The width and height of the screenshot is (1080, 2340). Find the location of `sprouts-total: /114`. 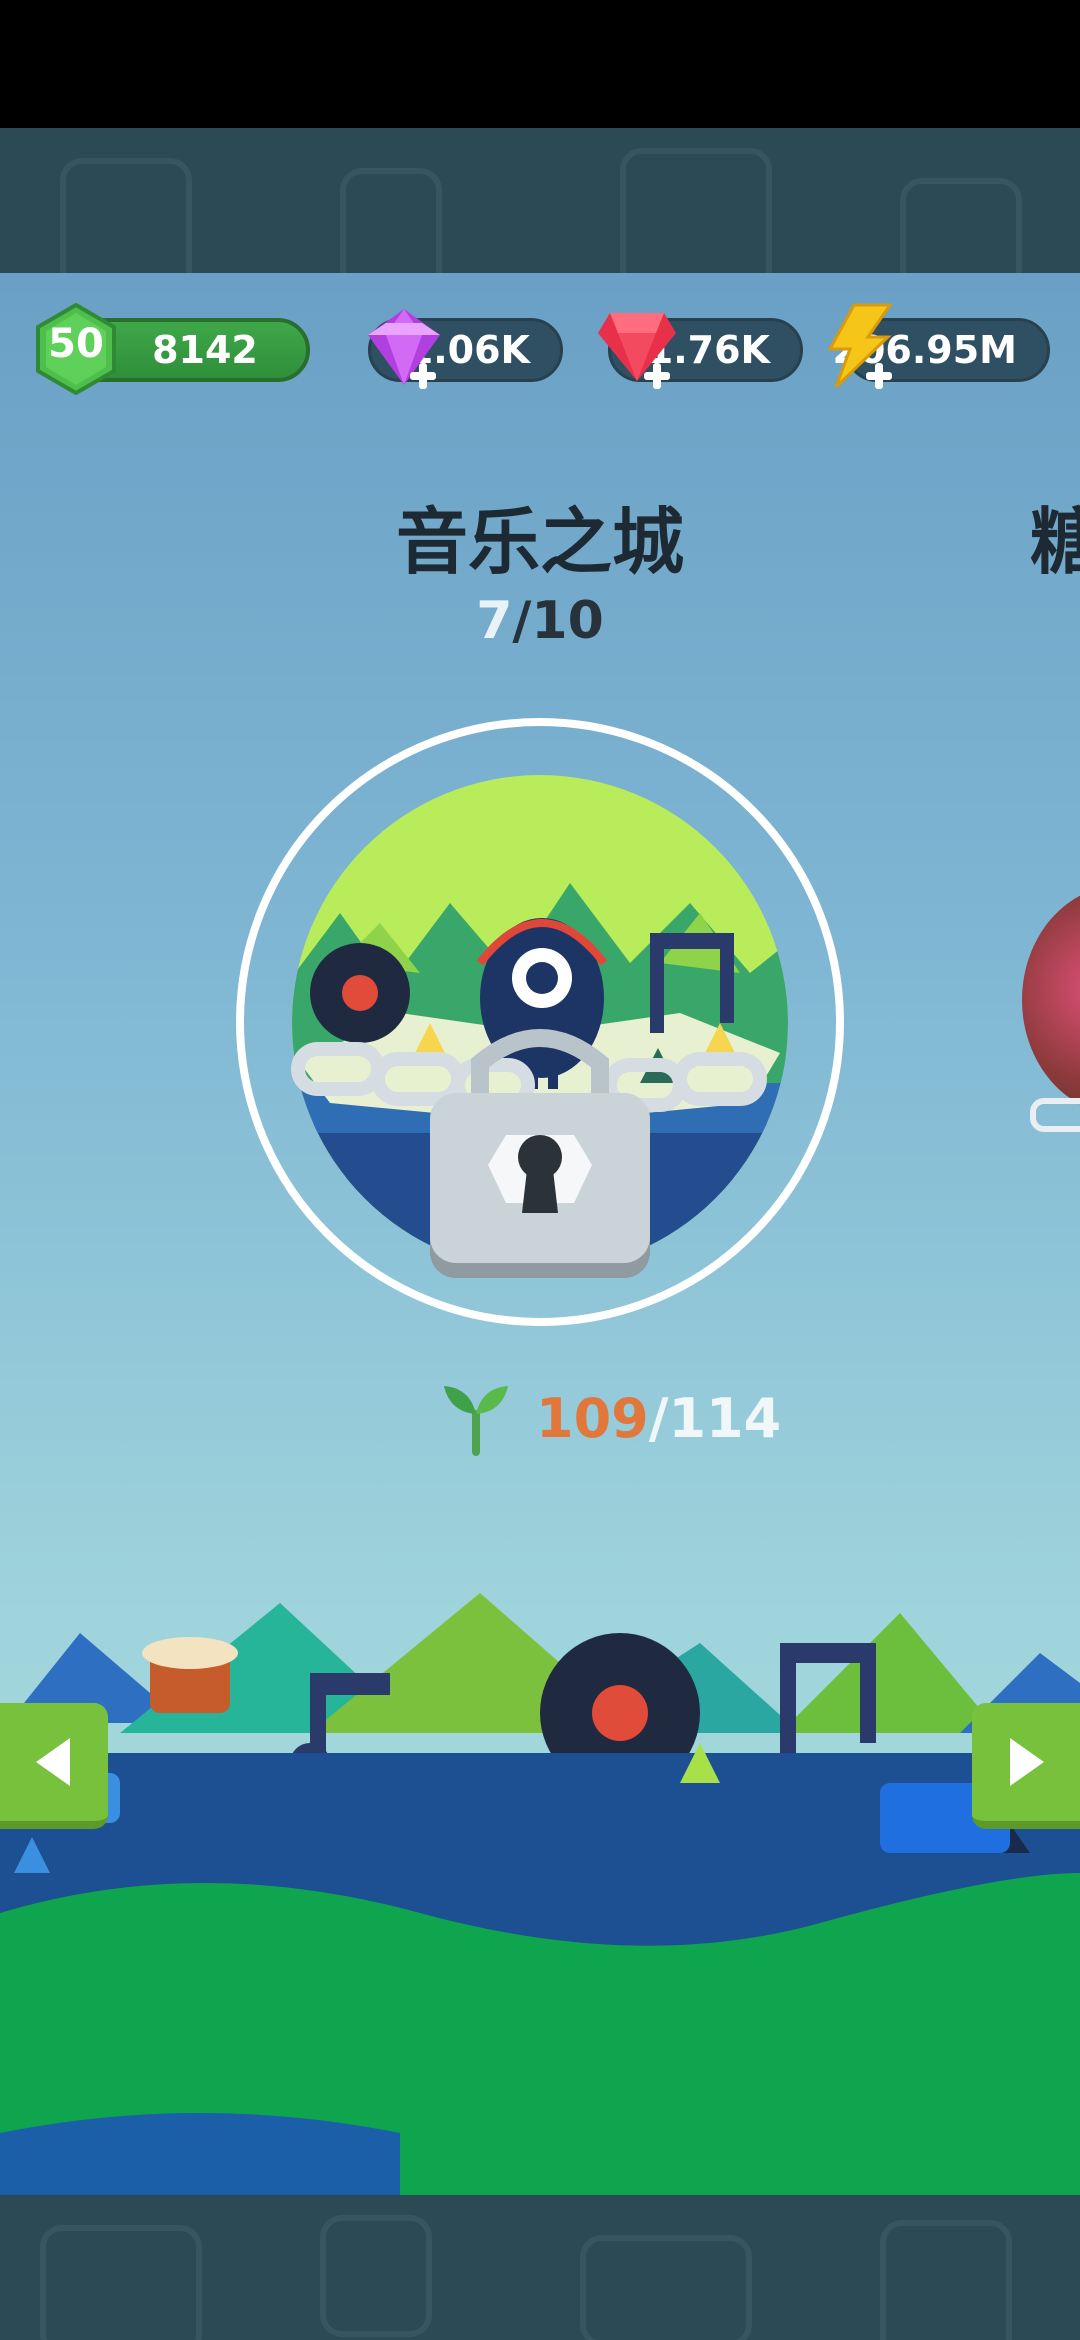

sprouts-total: /114 is located at coordinates (715, 1418).